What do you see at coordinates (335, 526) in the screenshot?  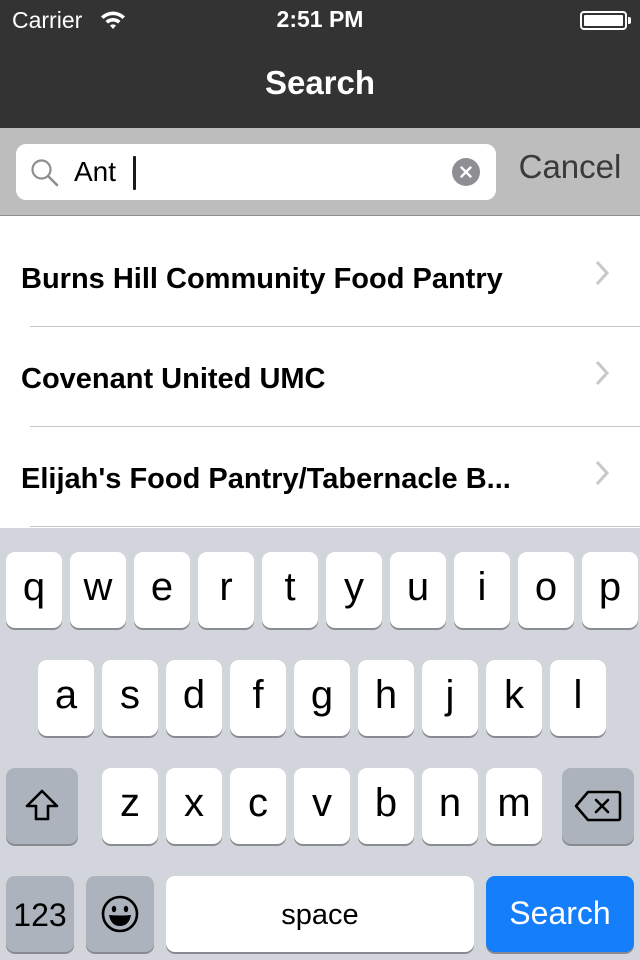 I see `row-separator` at bounding box center [335, 526].